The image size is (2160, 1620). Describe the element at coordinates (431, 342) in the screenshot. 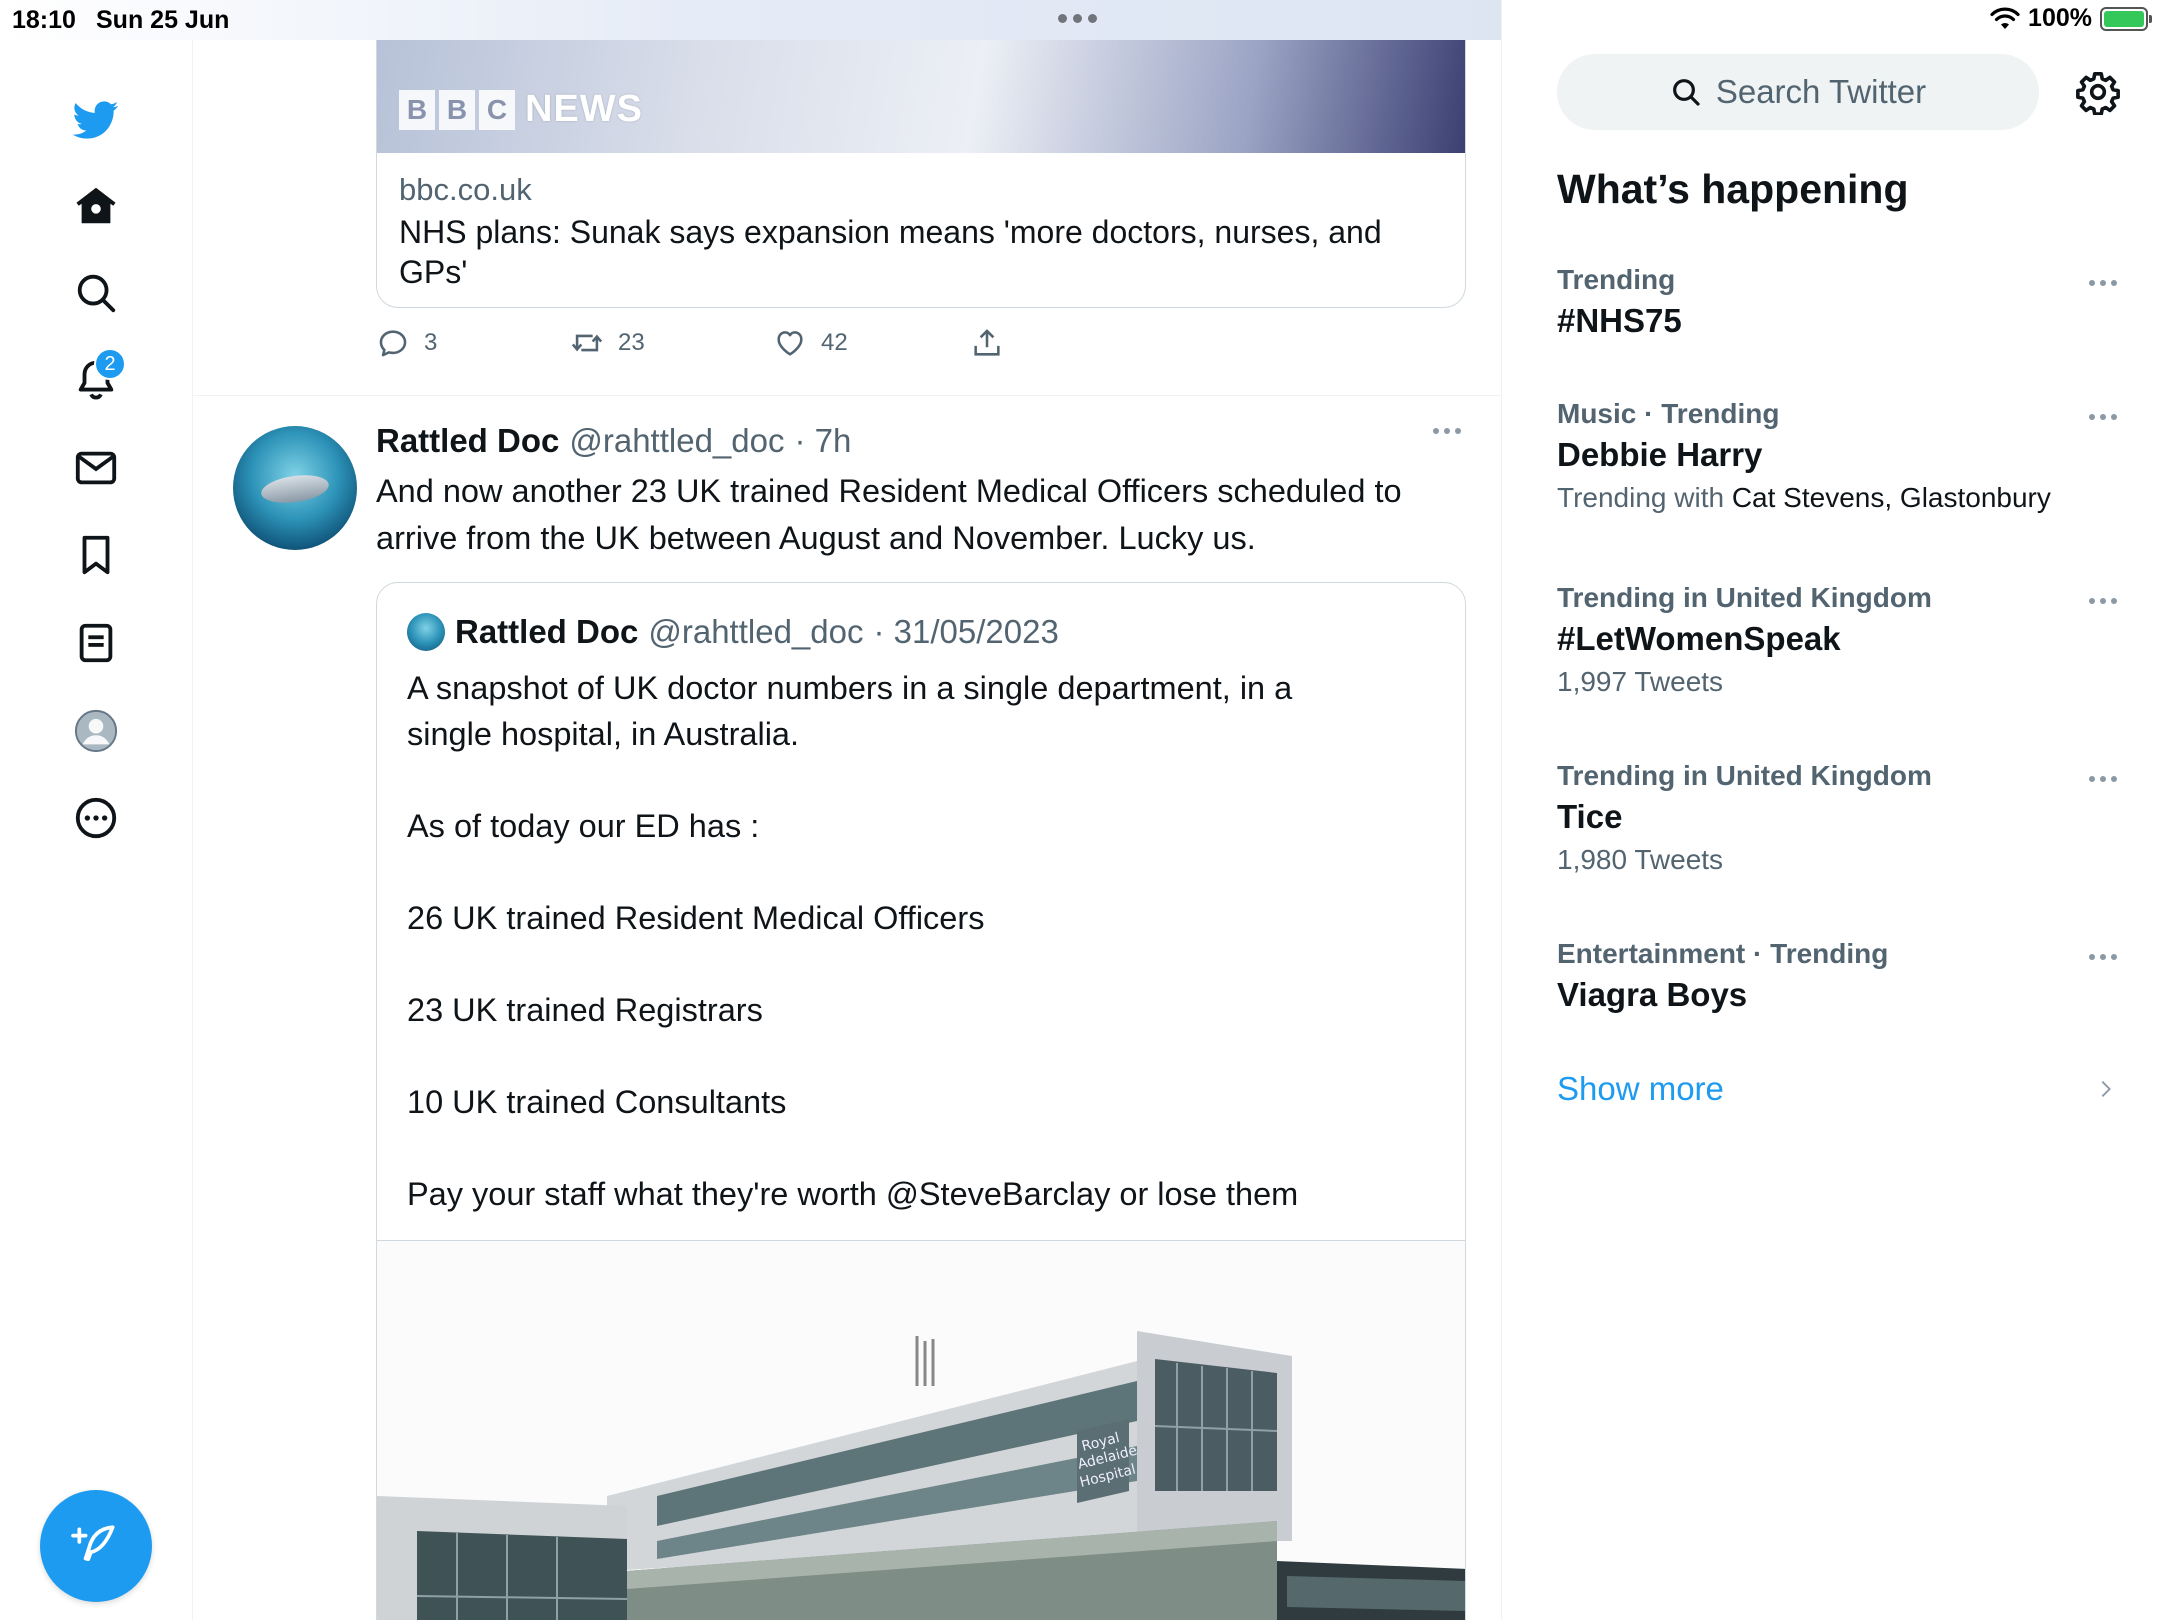

I see `reply-count: 3` at that location.